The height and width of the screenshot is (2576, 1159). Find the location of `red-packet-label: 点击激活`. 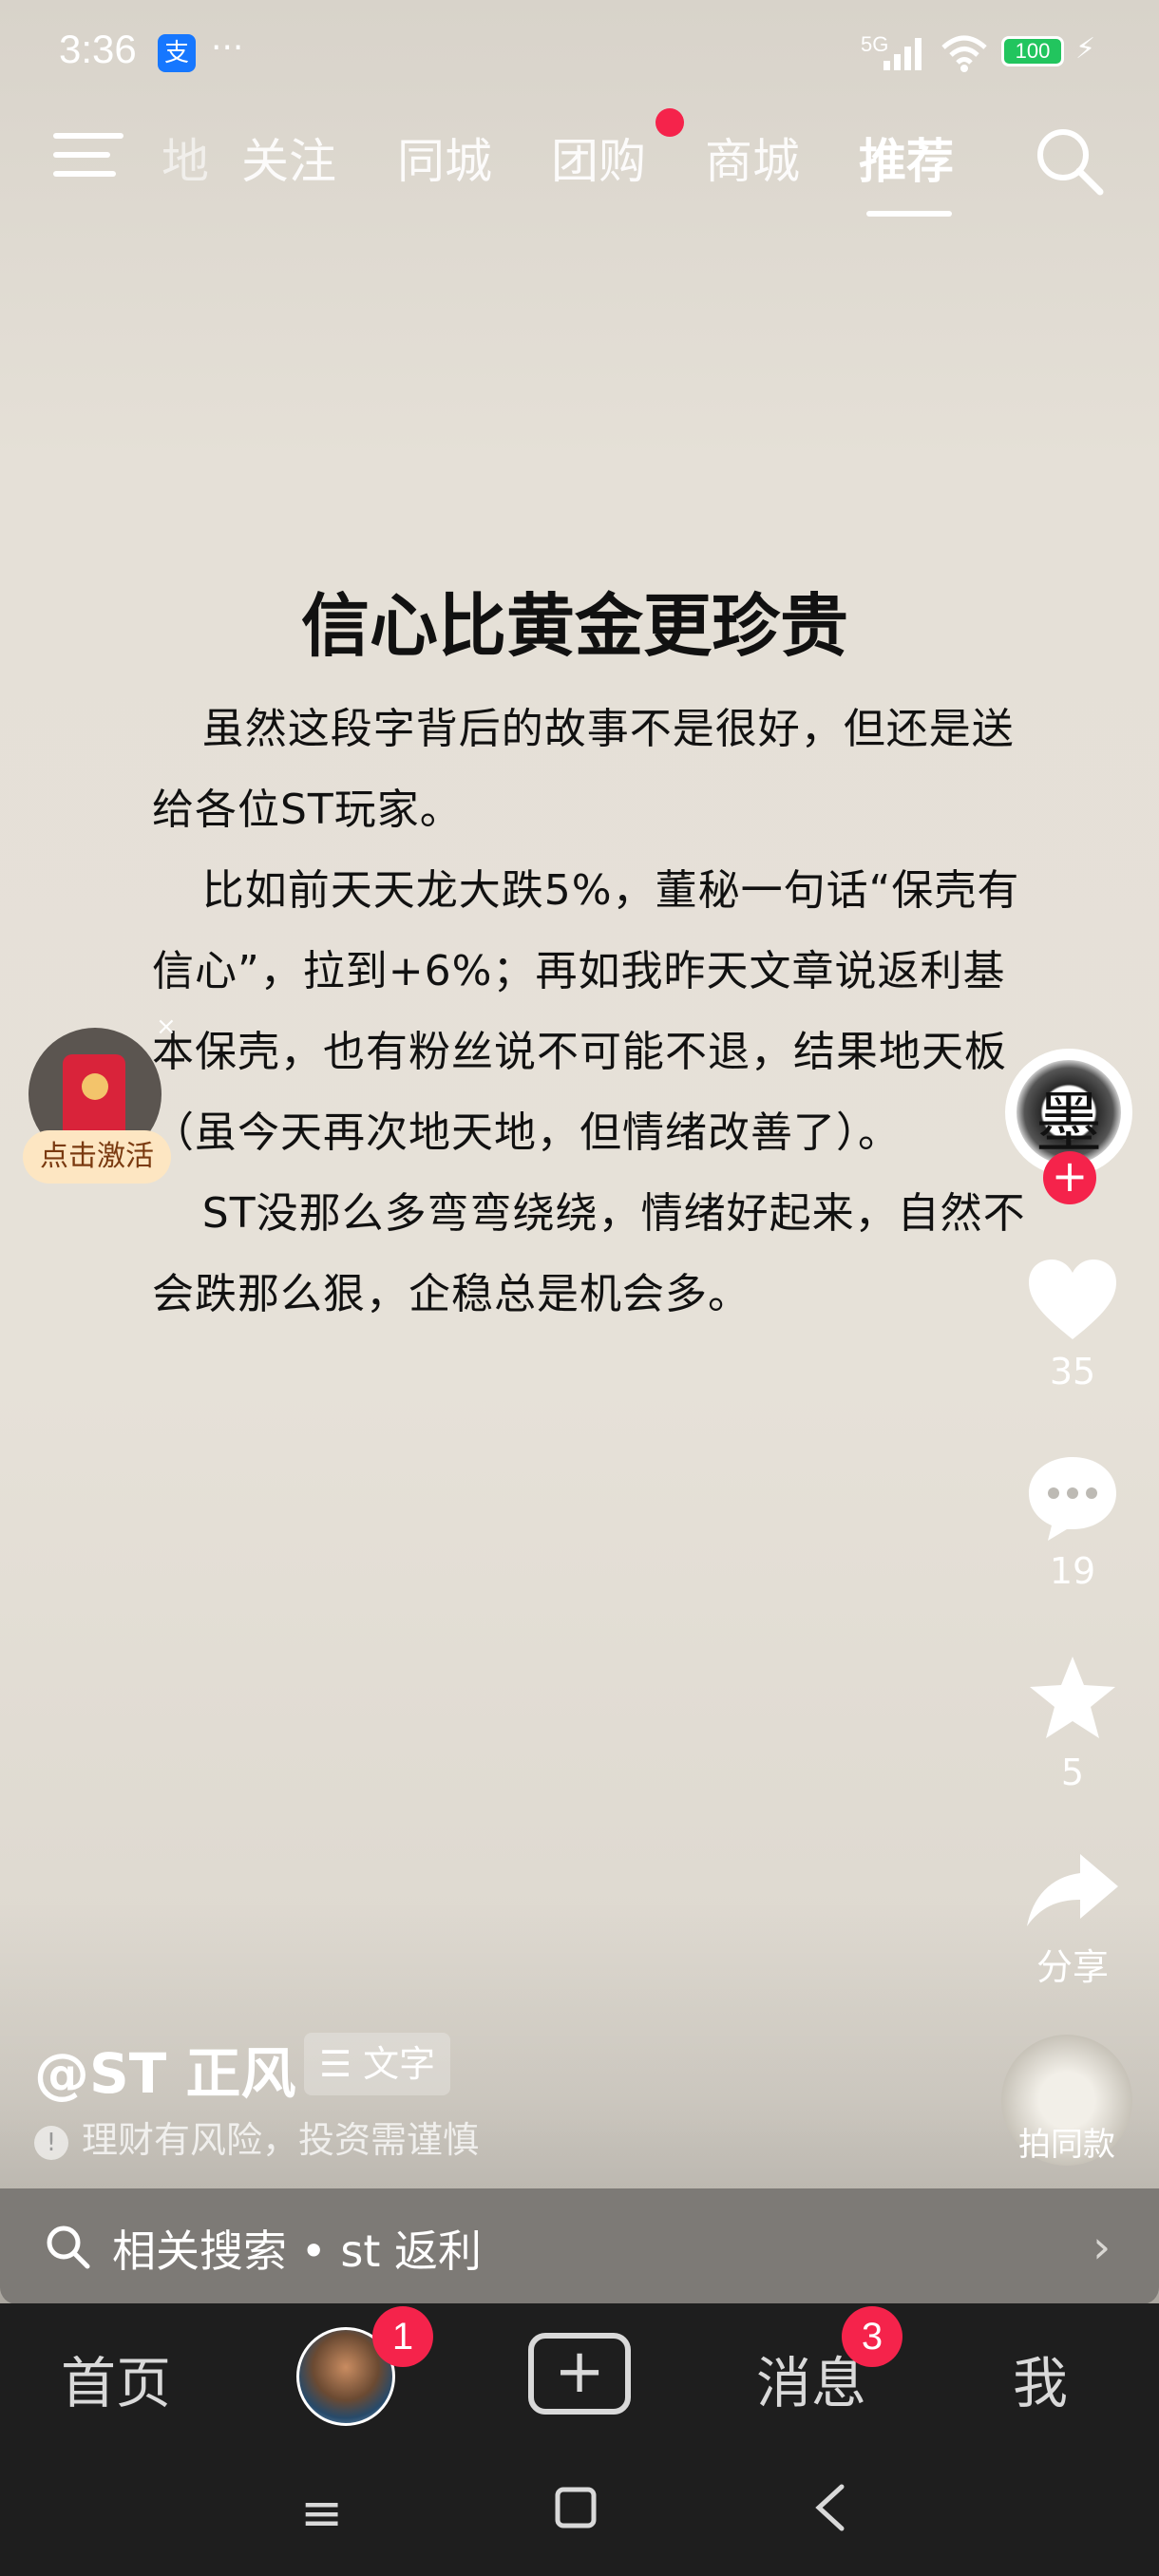

red-packet-label: 点击激活 is located at coordinates (97, 1157).